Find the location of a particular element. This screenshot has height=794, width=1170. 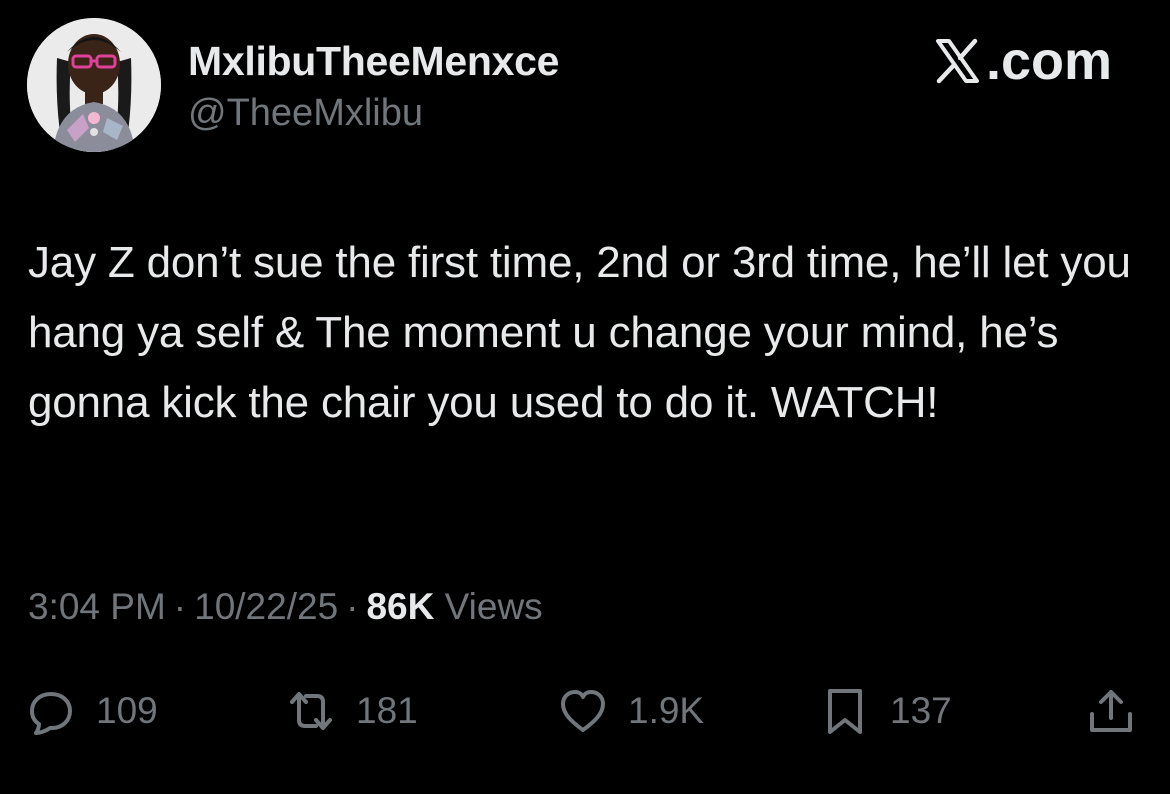

reply-count: 109 is located at coordinates (127, 710).